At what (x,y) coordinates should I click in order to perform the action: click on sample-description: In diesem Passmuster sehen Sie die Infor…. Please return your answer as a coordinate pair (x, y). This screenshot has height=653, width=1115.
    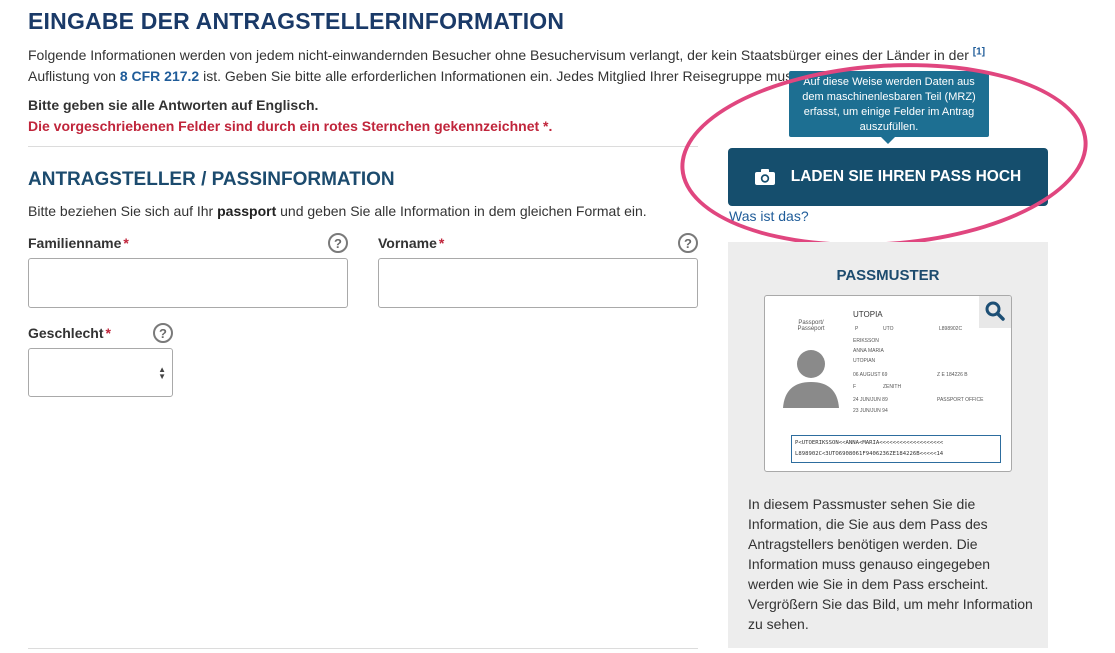
    Looking at the image, I should click on (890, 564).